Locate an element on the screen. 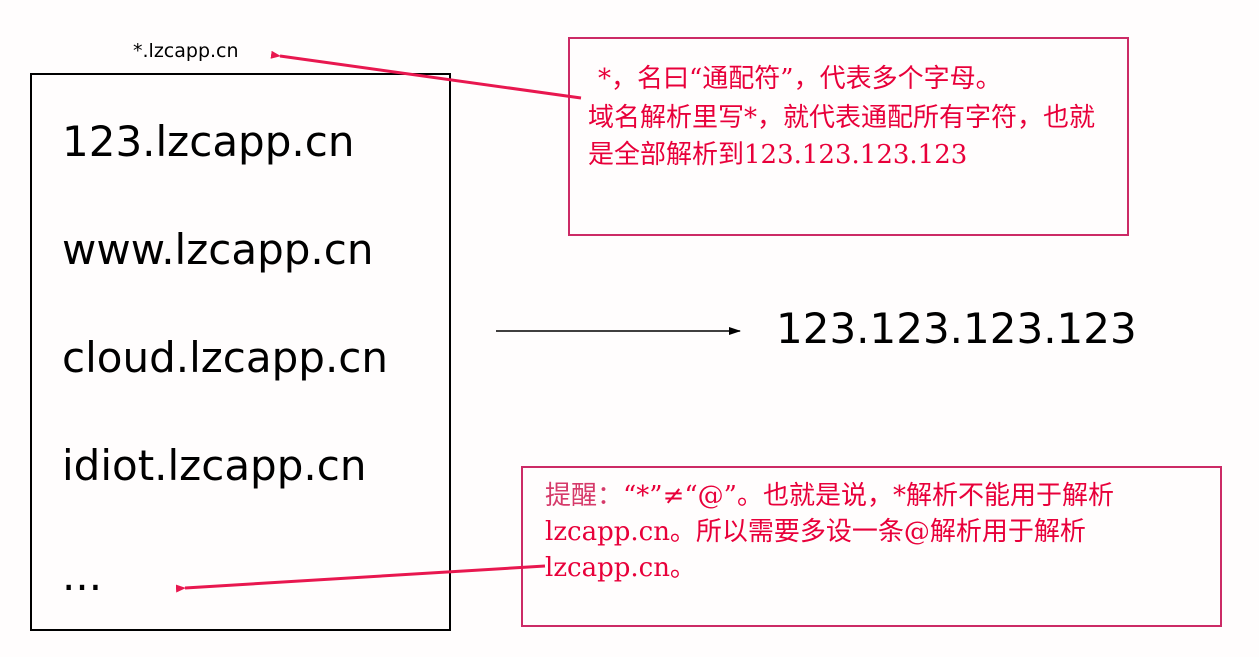  domain-item-idiot: idiot.lzcapp.cn is located at coordinates (214, 465).